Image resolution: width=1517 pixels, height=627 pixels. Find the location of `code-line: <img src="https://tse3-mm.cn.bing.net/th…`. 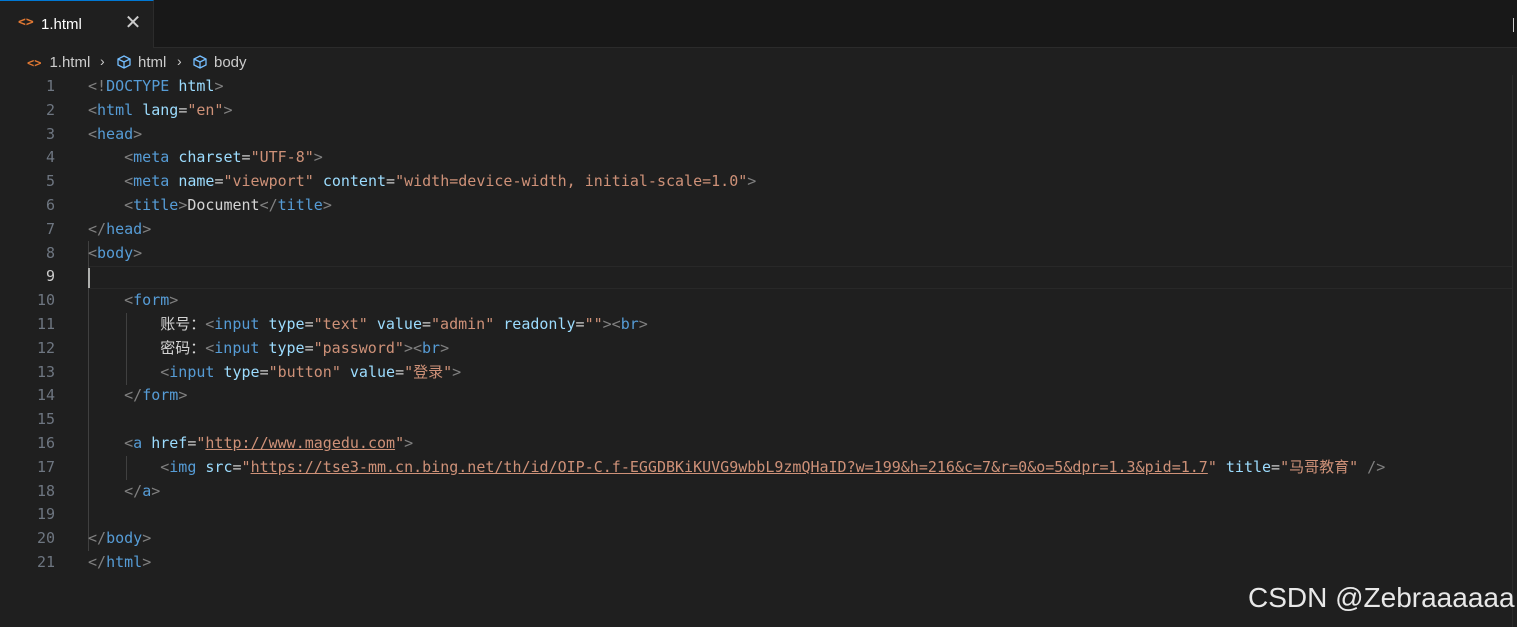

code-line: <img src="https://tse3-mm.cn.bing.net/th… is located at coordinates (736, 468).